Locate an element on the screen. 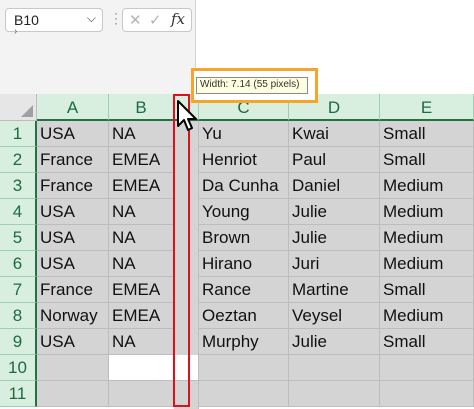  cell-d4: Julie is located at coordinates (334, 212).